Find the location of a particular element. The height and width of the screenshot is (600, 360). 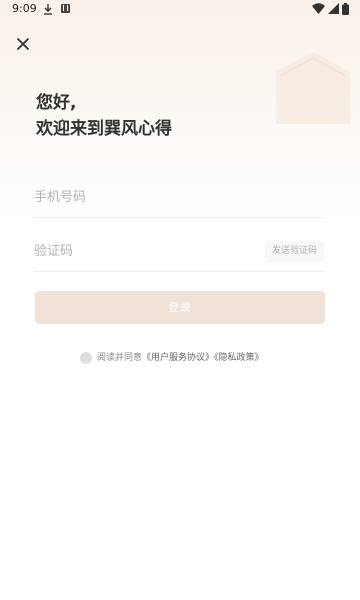

greeting-welcome: 欢迎来到巽风心得 is located at coordinates (104, 129).